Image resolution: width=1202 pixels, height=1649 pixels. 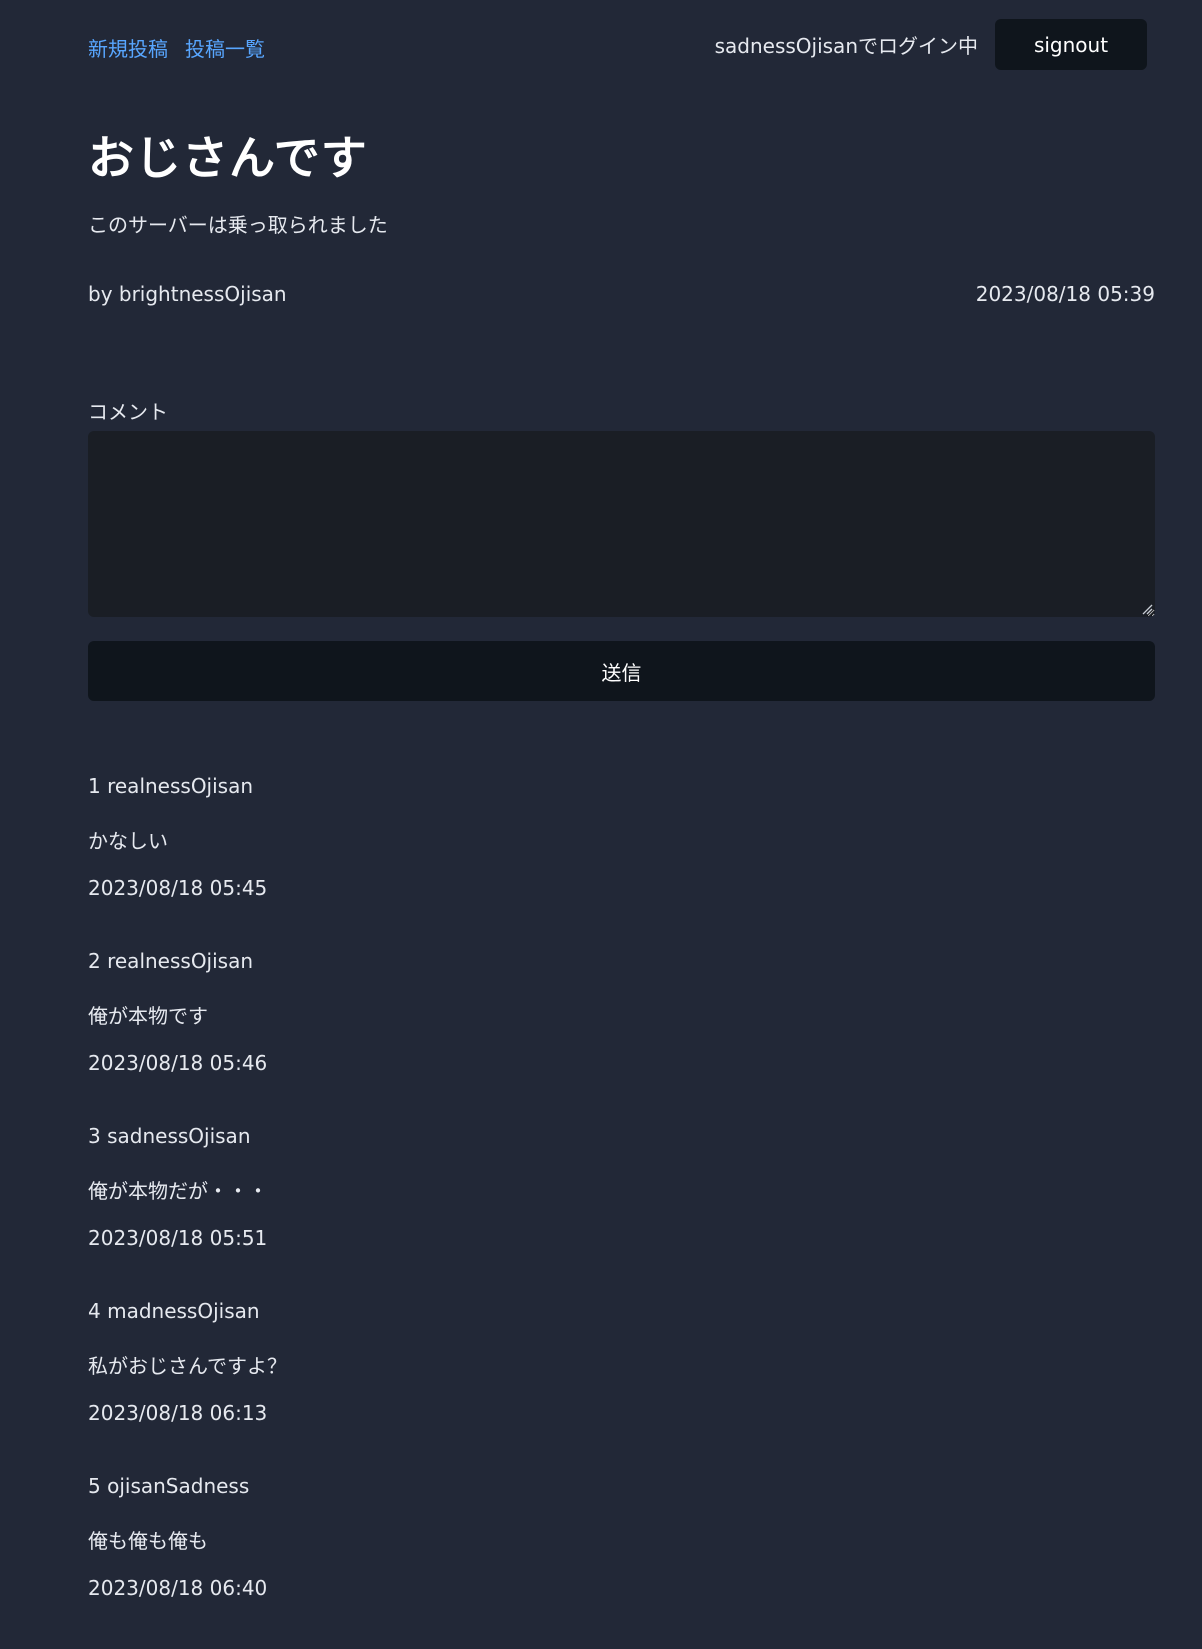 I want to click on comment-timestamp: 2023/08/18 05:45, so click(x=178, y=888).